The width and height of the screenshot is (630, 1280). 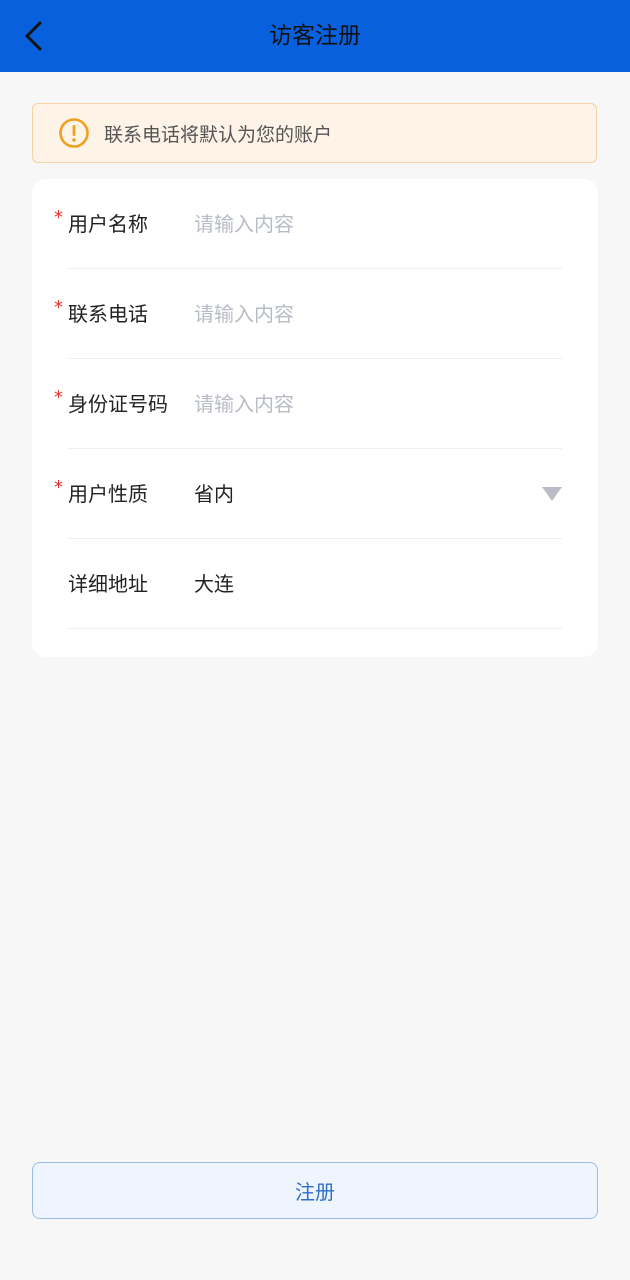 What do you see at coordinates (74, 133) in the screenshot?
I see `warning-circle-icon` at bounding box center [74, 133].